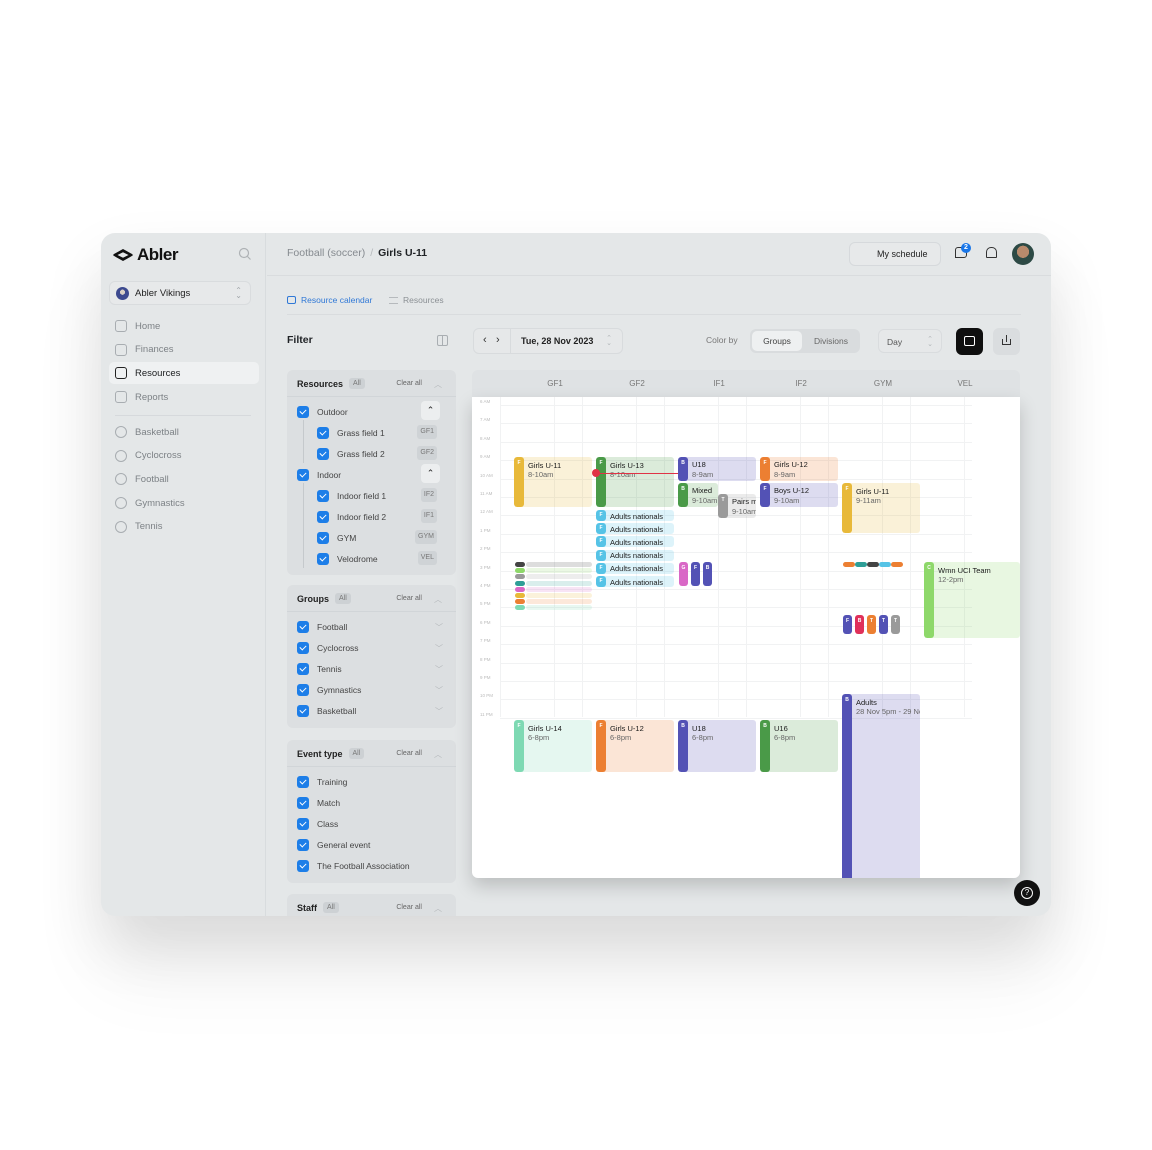 Image resolution: width=1152 pixels, height=1150 pixels. I want to click on resource-item: Grass field 2 GF2, so click(382, 454).